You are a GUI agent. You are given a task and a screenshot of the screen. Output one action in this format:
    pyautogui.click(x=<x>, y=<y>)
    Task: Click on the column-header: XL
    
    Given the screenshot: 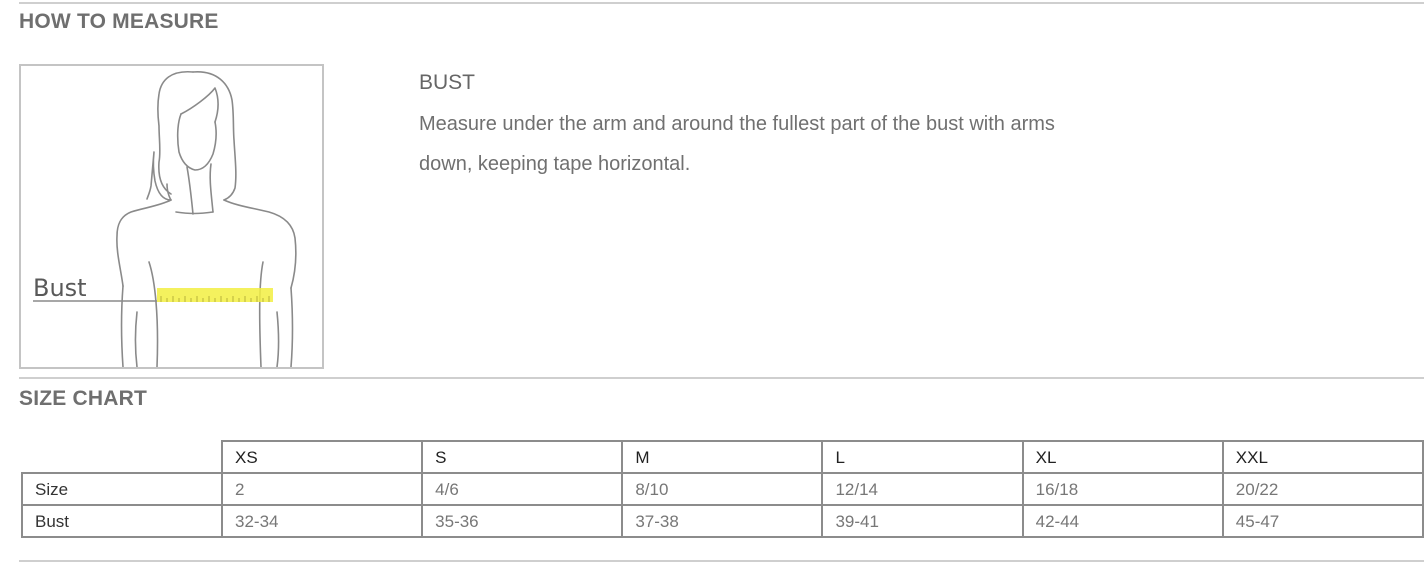 What is the action you would take?
    pyautogui.click(x=1122, y=457)
    